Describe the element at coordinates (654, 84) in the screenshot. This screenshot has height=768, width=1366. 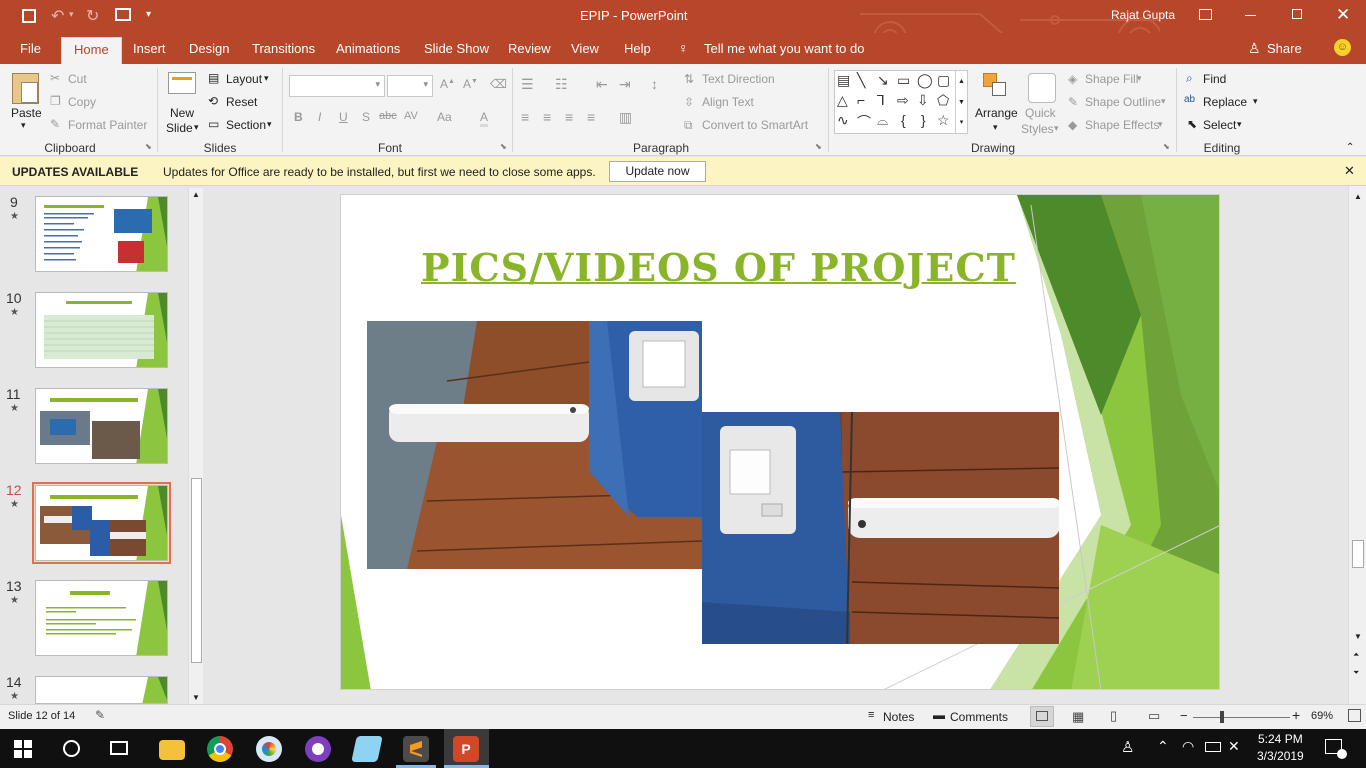
I see `line-spacing-icon: ↕` at that location.